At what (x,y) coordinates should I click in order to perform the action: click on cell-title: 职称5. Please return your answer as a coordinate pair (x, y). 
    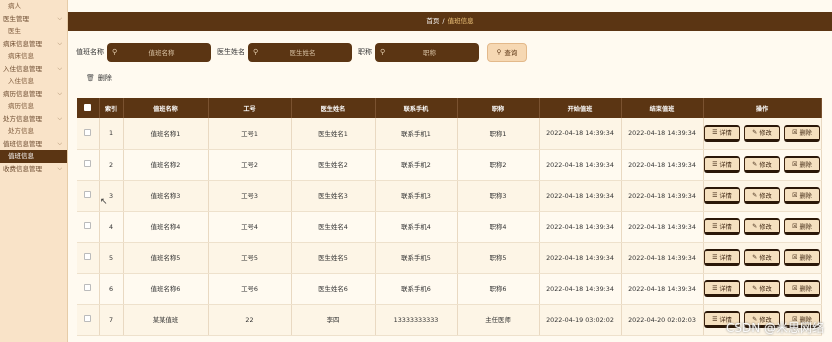
    Looking at the image, I should click on (498, 258).